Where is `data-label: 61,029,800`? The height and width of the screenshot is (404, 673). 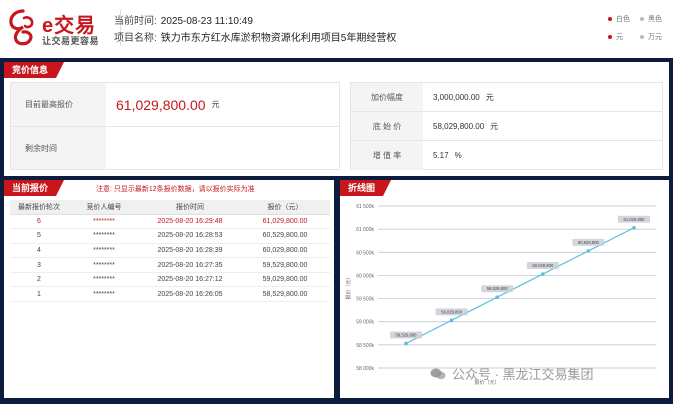
data-label: 61,029,800 is located at coordinates (635, 219).